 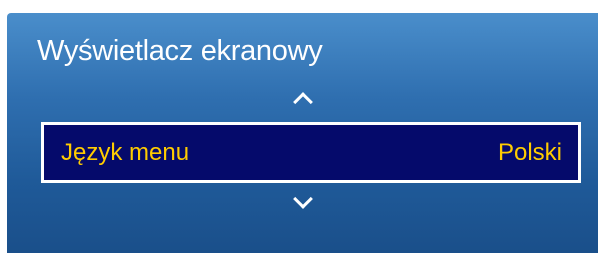 I want to click on chevron-down-icon, so click(x=302, y=199).